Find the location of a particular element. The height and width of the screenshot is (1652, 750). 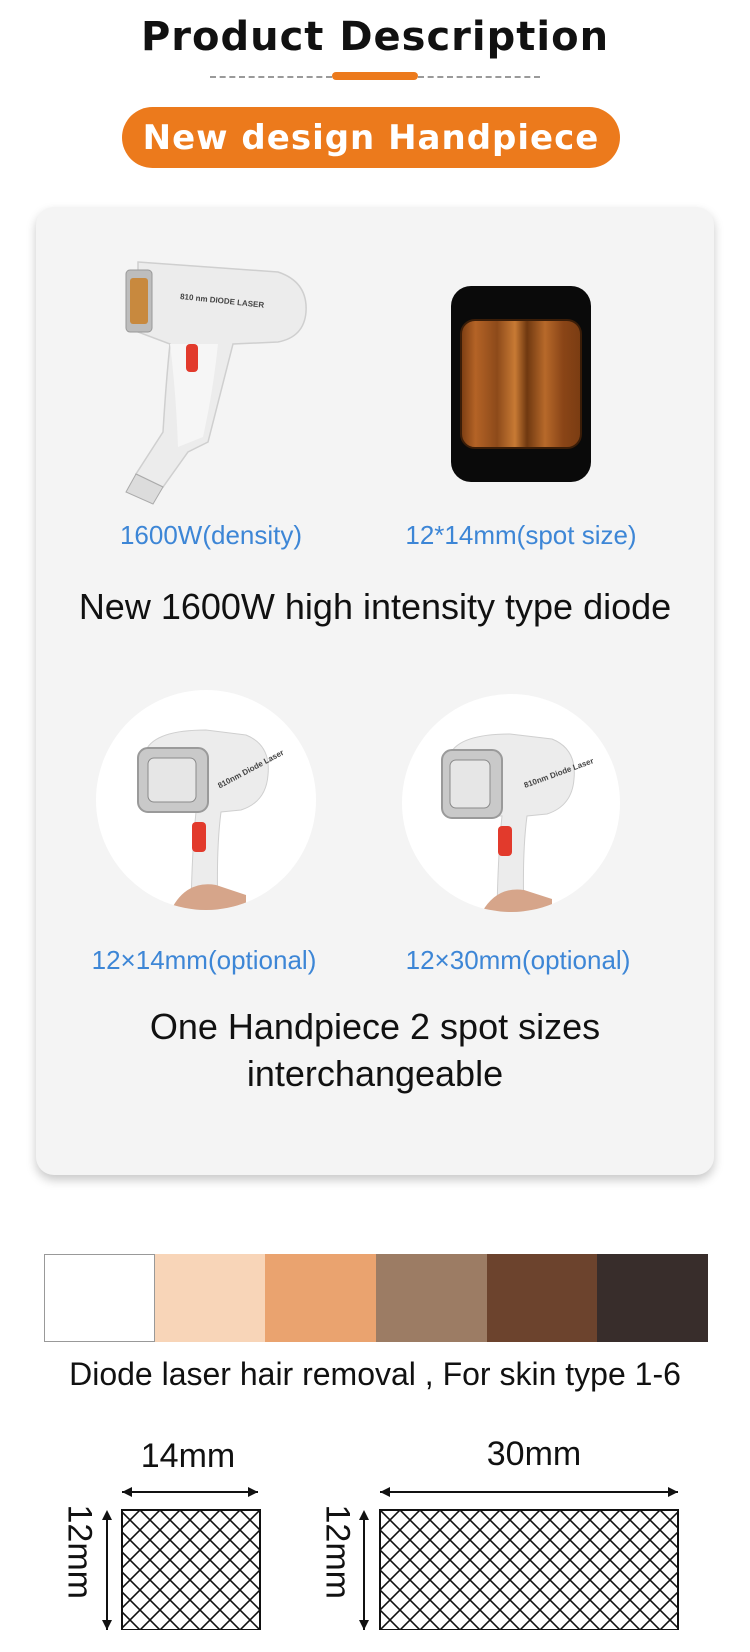

handpiece-12x30-image: 810nm Diode Laser is located at coordinates (511, 803).